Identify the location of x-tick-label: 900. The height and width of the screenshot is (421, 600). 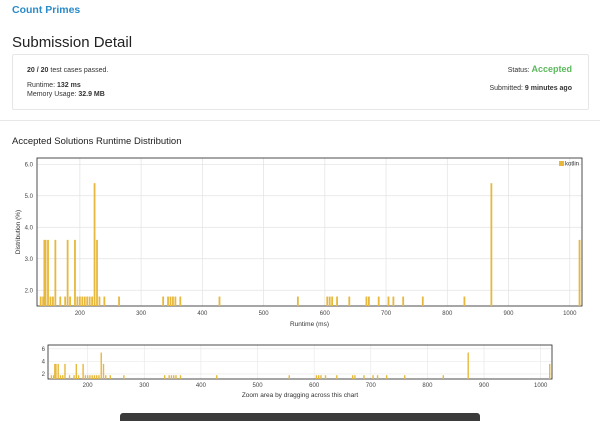
(509, 314).